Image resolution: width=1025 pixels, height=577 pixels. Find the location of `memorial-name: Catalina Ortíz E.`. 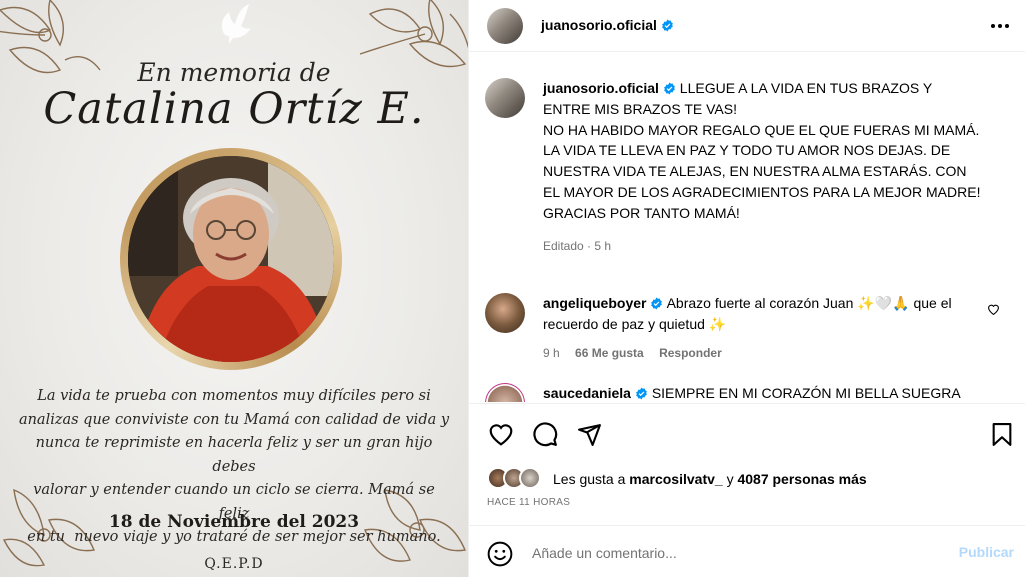

memorial-name: Catalina Ortíz E. is located at coordinates (234, 109).